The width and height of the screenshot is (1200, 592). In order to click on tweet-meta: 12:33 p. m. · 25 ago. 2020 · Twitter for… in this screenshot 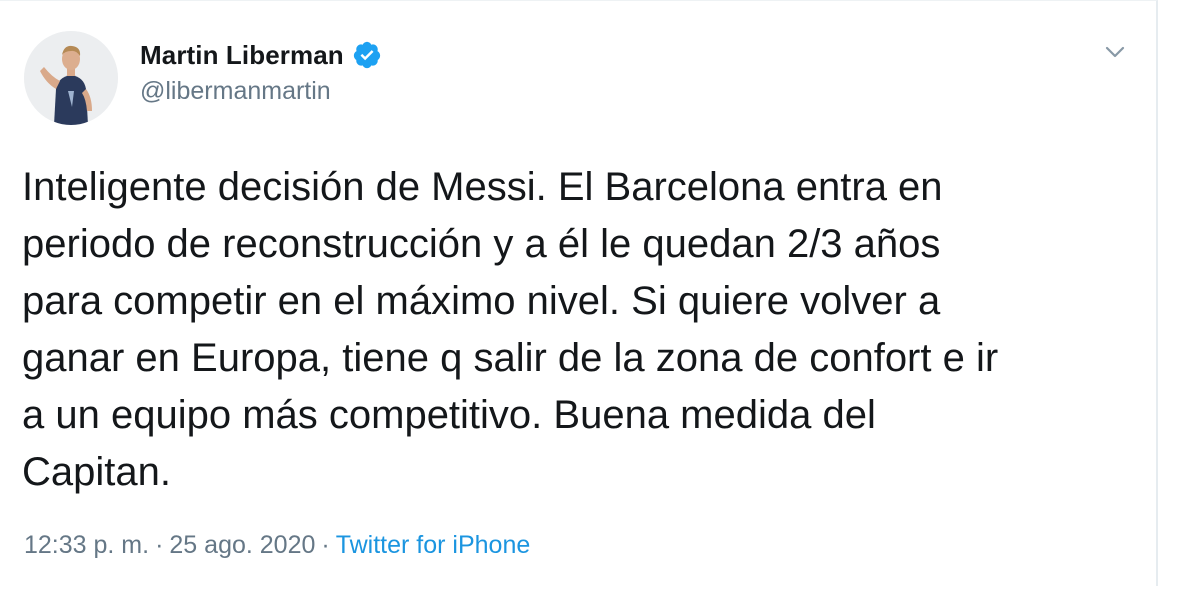, I will do `click(277, 545)`.